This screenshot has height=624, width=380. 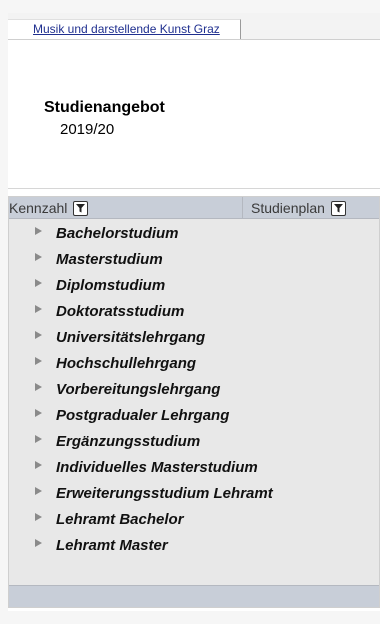 What do you see at coordinates (194, 260) in the screenshot?
I see `list-item: Masterstudium` at bounding box center [194, 260].